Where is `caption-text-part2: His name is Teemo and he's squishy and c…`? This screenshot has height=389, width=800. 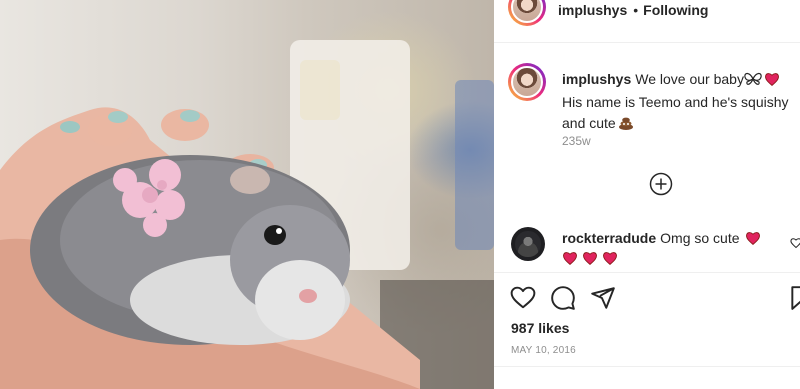 caption-text-part2: His name is Teemo and he's squishy and c… is located at coordinates (675, 112).